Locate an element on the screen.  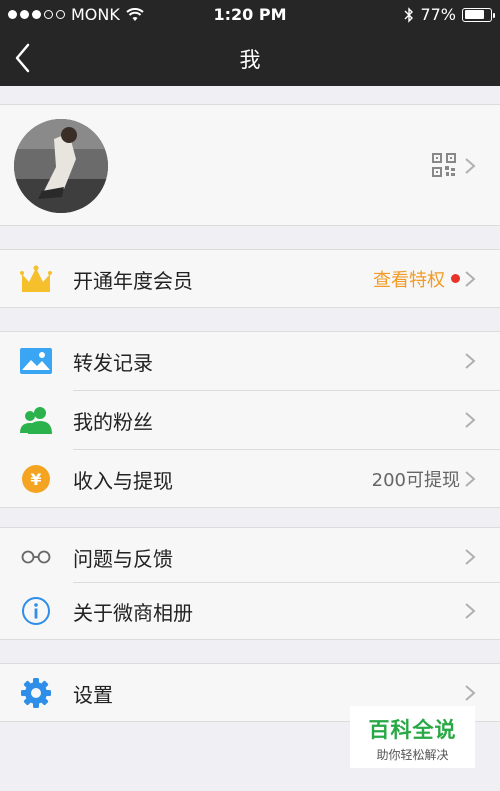
menu-item-label: 设置 is located at coordinates (93, 694).